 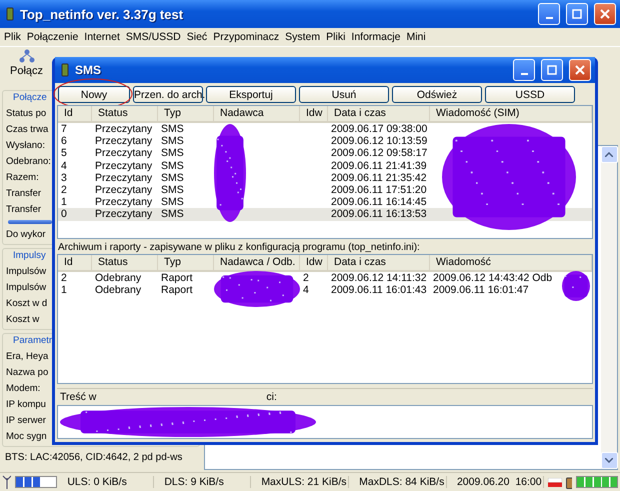 What do you see at coordinates (325, 178) in the screenshot?
I see `message-row: 3 Przeczytany SMS 2009.06.11 21:35:42` at bounding box center [325, 178].